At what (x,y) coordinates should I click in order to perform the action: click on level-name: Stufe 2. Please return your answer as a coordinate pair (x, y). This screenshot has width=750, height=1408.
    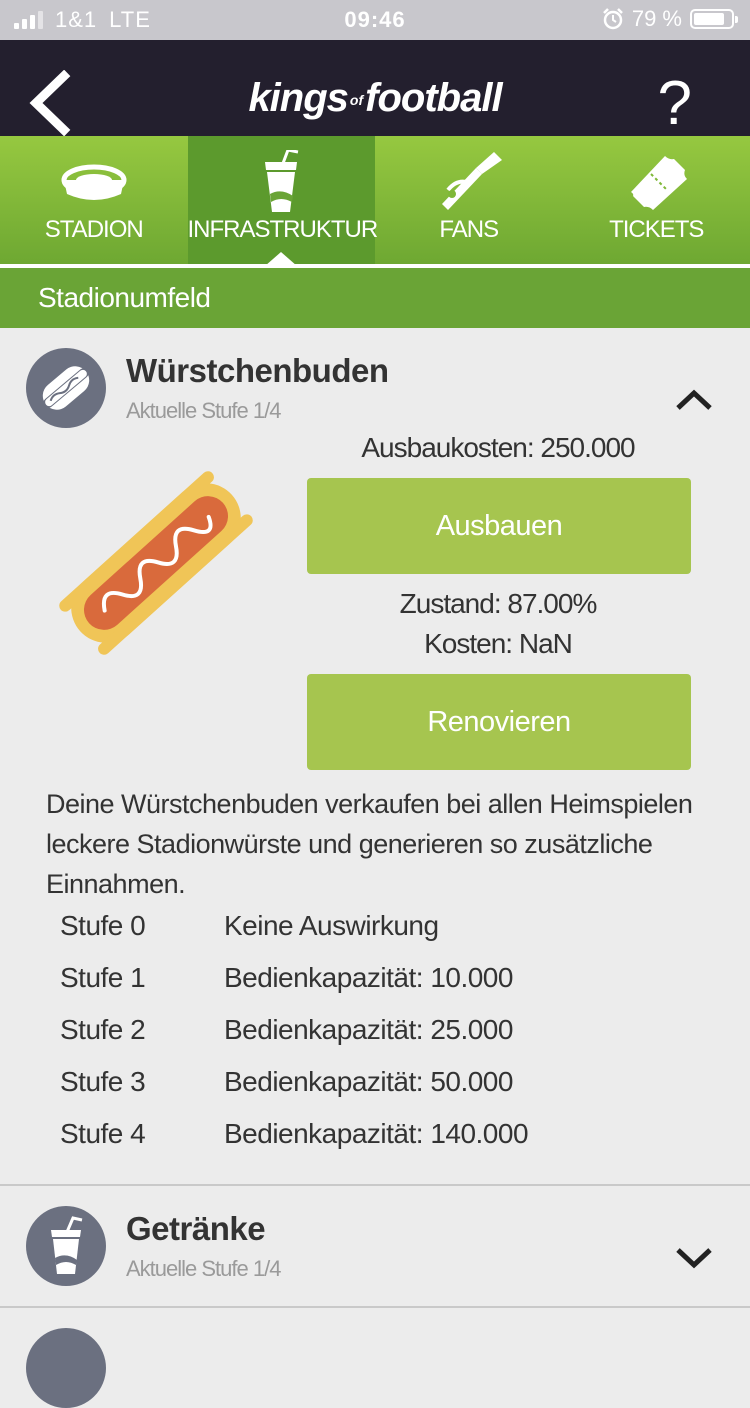
    Looking at the image, I should click on (142, 1040).